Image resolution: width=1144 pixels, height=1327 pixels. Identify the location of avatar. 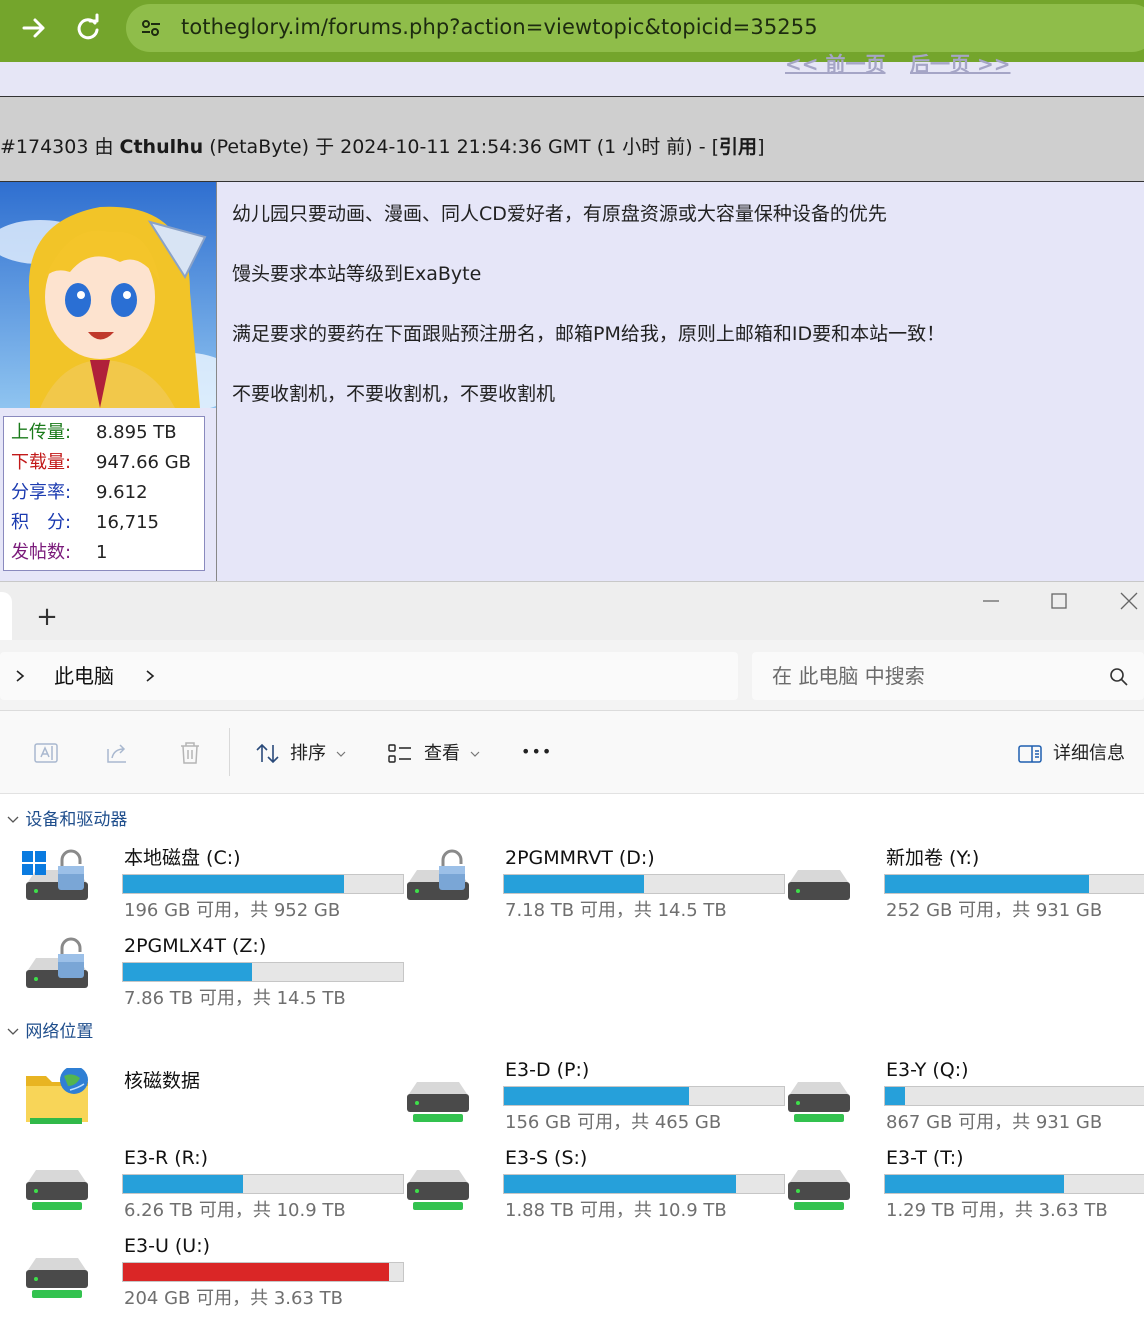
(108, 295).